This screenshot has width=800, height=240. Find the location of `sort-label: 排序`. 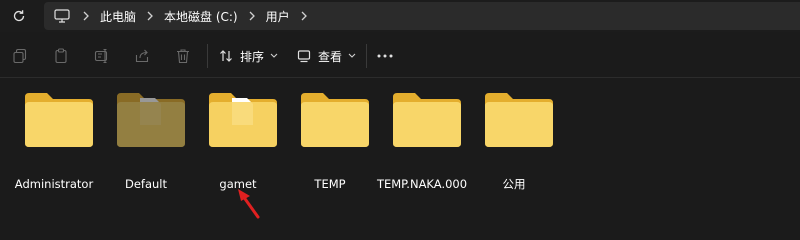

sort-label: 排序 is located at coordinates (252, 56).